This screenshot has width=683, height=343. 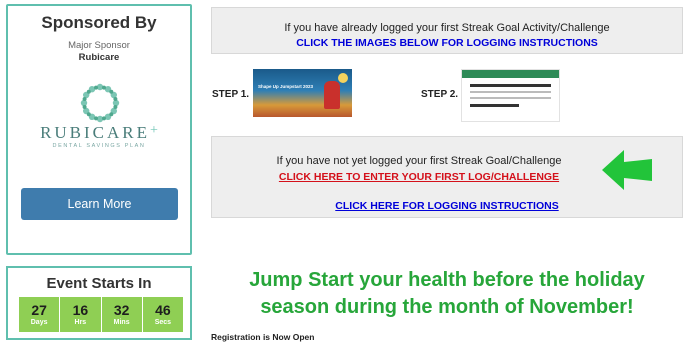 I want to click on countdown-seconds: 46 Secs, so click(x=163, y=314).